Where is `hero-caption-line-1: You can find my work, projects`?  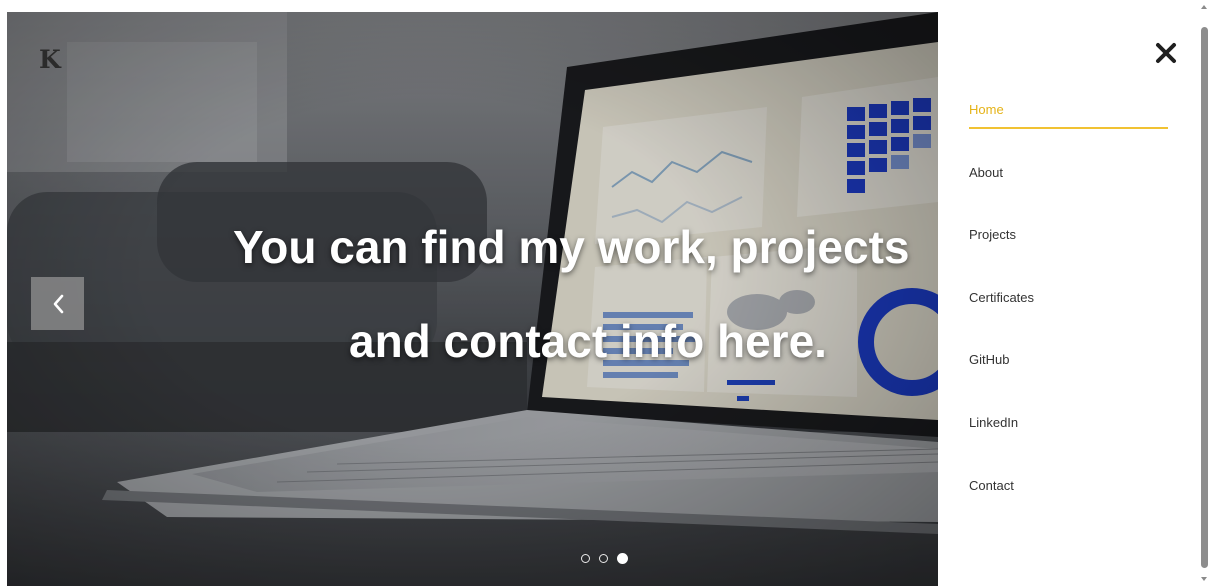 hero-caption-line-1: You can find my work, projects is located at coordinates (571, 247).